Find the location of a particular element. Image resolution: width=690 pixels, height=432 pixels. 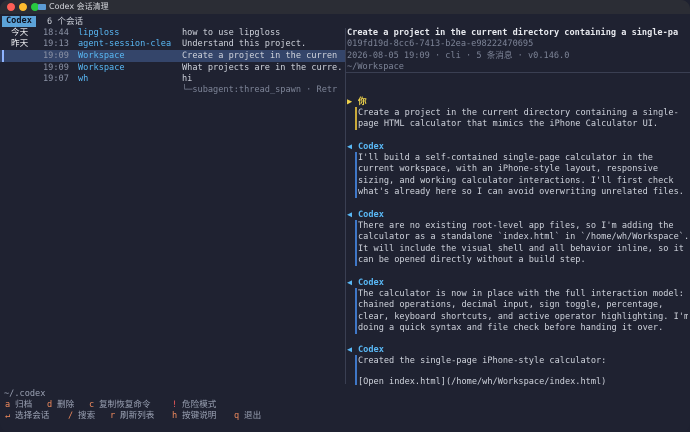

key-help-label: 按键说明 is located at coordinates (199, 416).